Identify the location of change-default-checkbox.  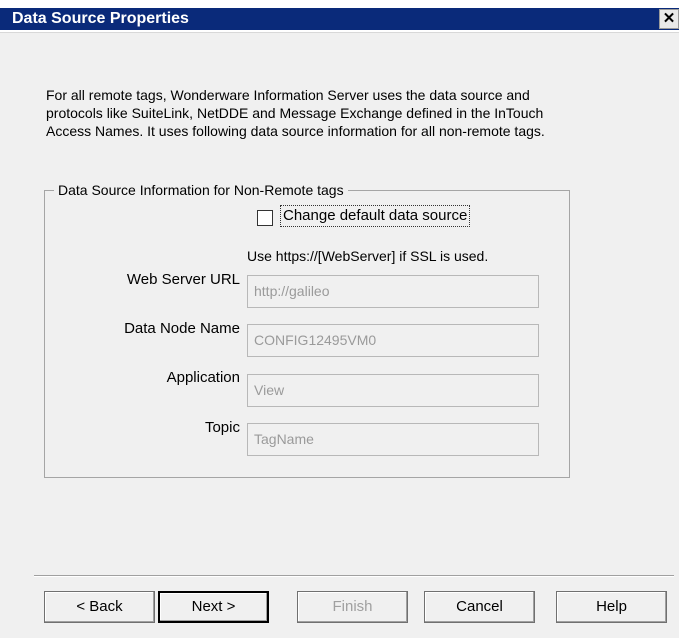
(265, 218).